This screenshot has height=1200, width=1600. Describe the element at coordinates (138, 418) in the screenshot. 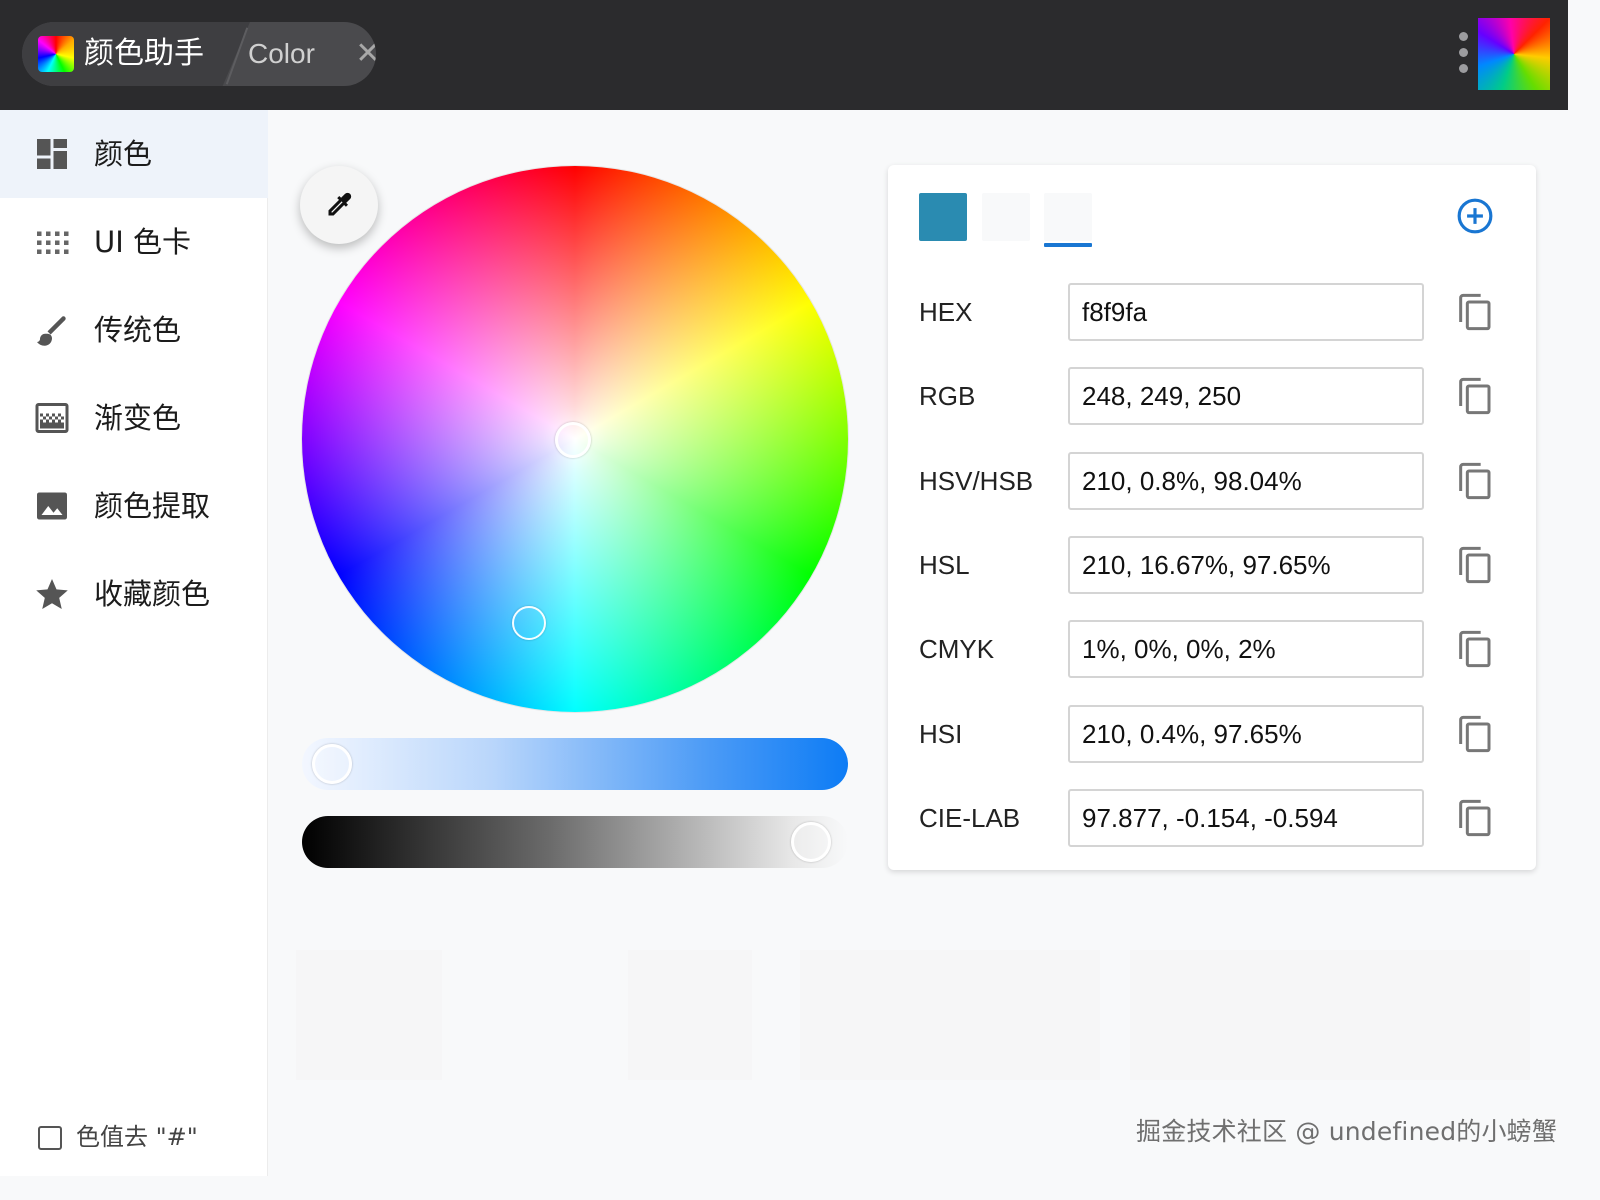

I see `sidebar-item-label: 渐变色` at that location.